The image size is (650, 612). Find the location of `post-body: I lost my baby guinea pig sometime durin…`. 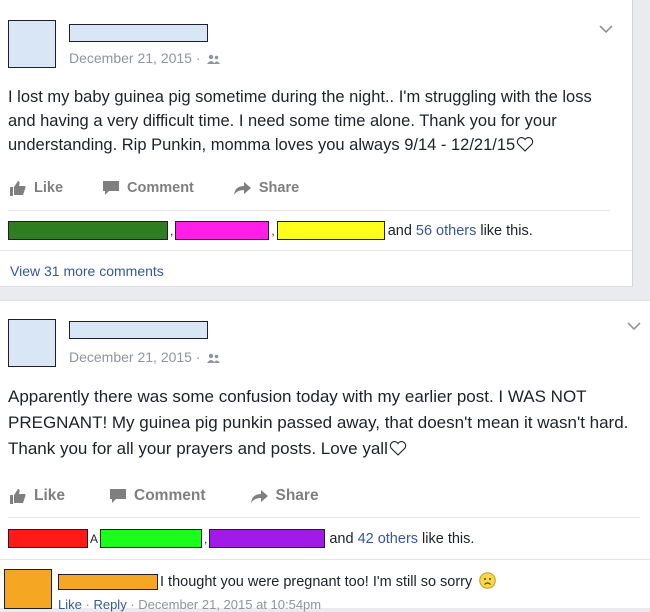

post-body: I lost my baby guinea pig sometime durin… is located at coordinates (308, 121).